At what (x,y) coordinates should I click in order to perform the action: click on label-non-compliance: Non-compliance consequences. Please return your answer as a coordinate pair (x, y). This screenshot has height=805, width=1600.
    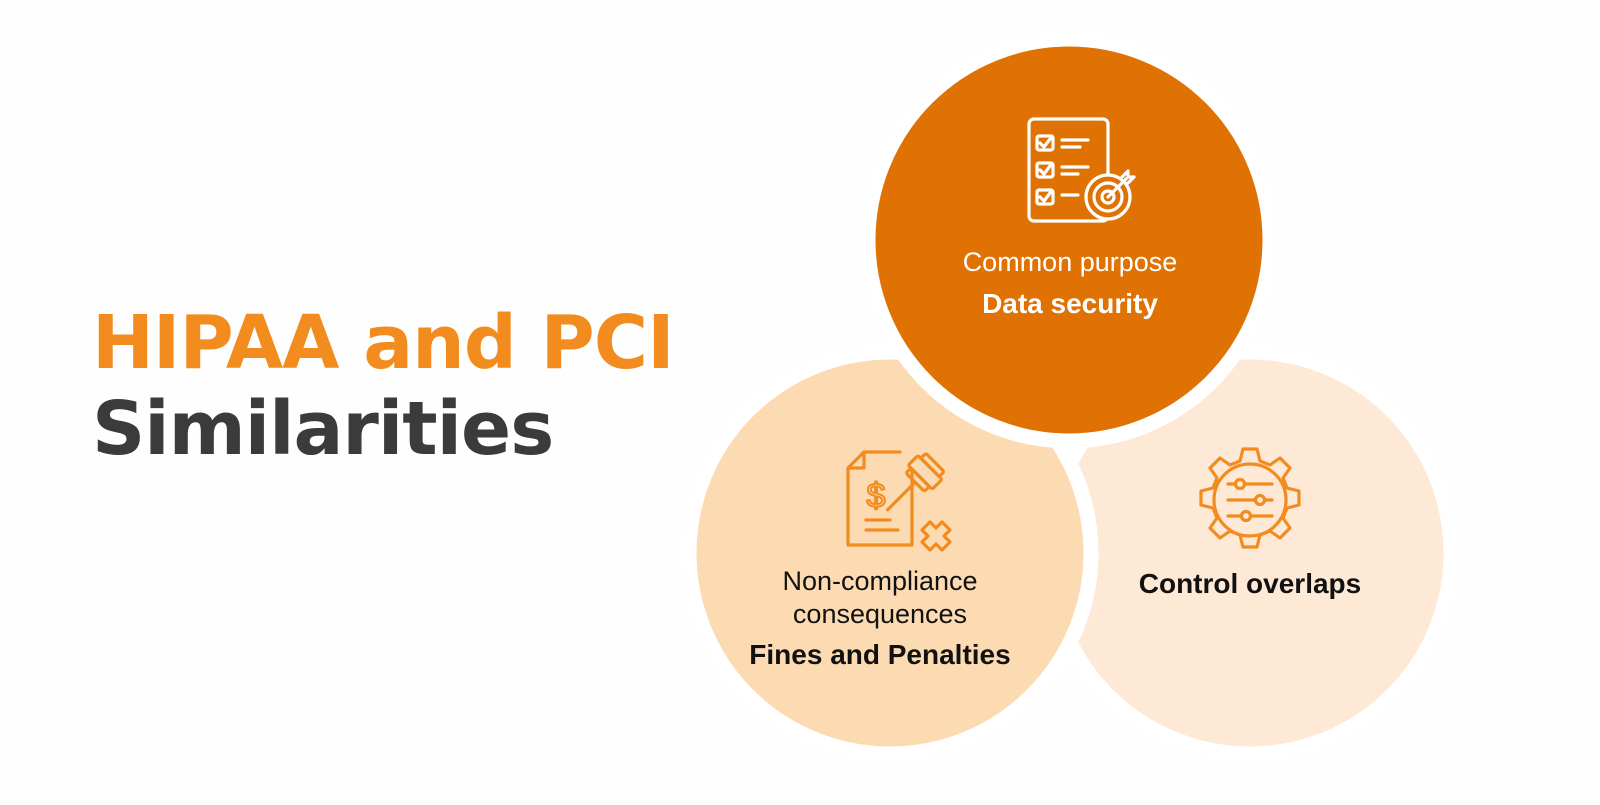
    Looking at the image, I should click on (880, 597).